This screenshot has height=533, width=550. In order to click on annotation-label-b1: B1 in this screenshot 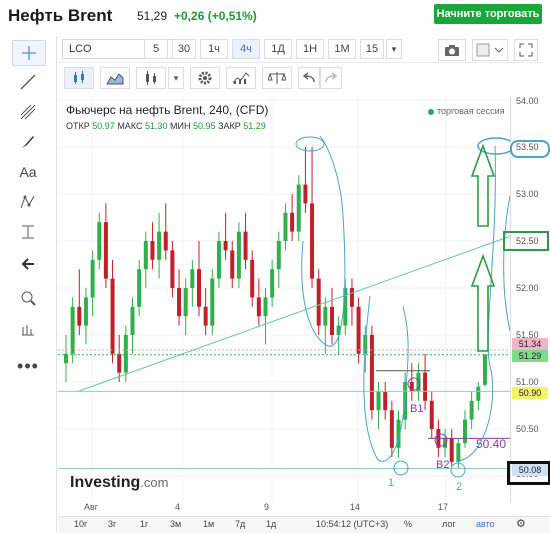, I will do `click(416, 409)`.